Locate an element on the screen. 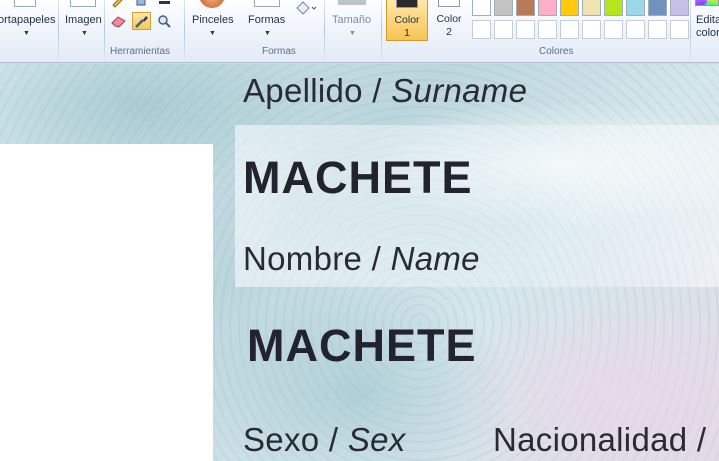 Image resolution: width=719 pixels, height=461 pixels. pencil-icon is located at coordinates (117, 4).